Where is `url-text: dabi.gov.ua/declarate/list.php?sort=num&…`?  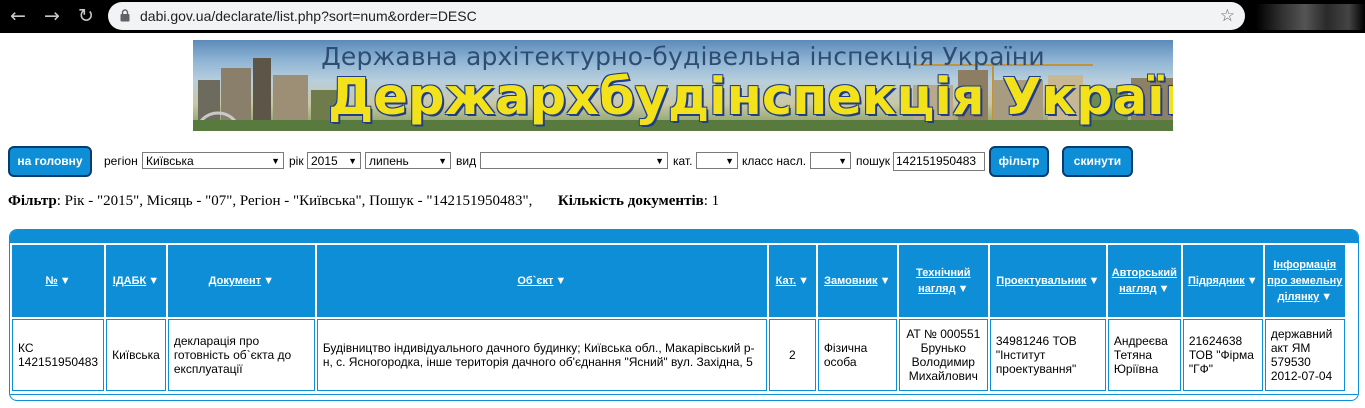 url-text: dabi.gov.ua/declarate/list.php?sort=num&… is located at coordinates (308, 16).